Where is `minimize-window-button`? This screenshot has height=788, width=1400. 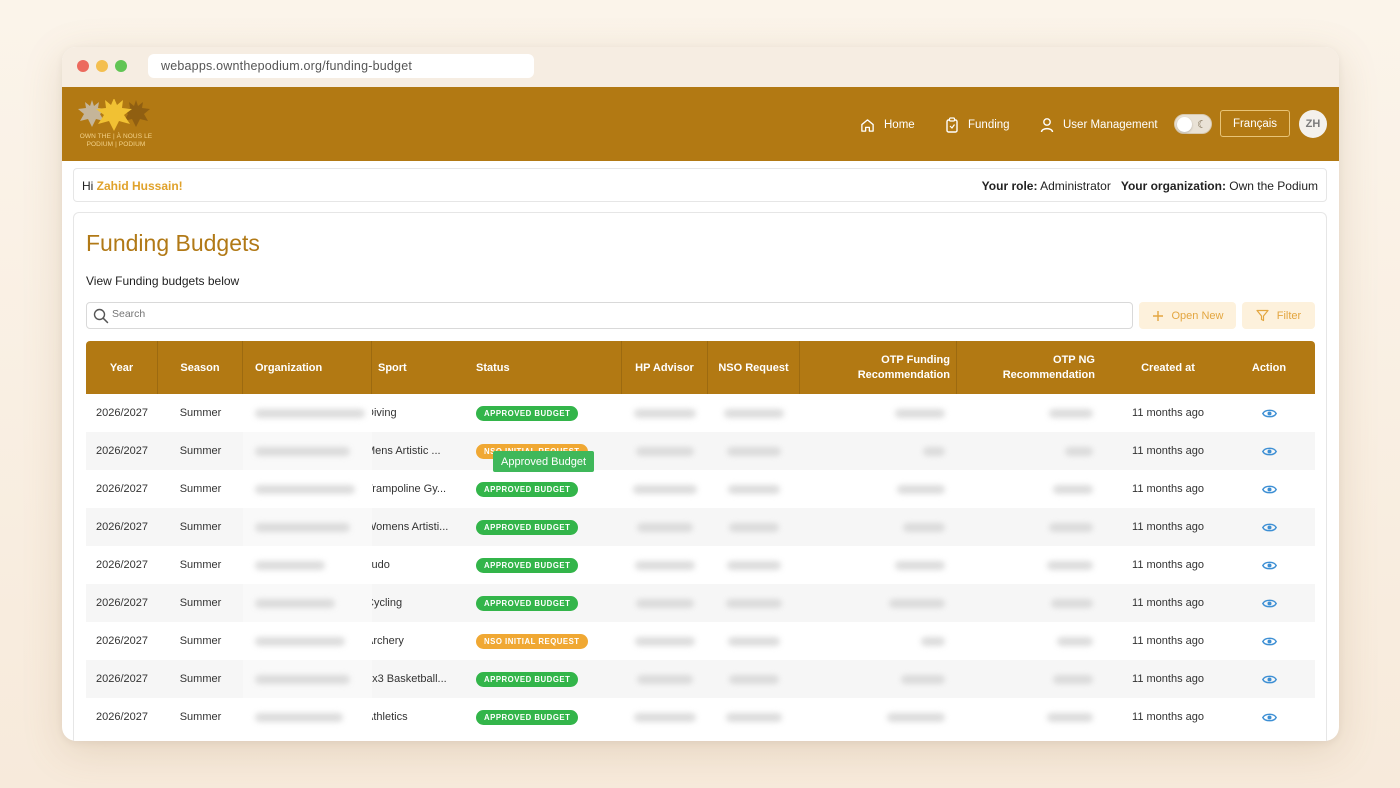
minimize-window-button is located at coordinates (102, 66).